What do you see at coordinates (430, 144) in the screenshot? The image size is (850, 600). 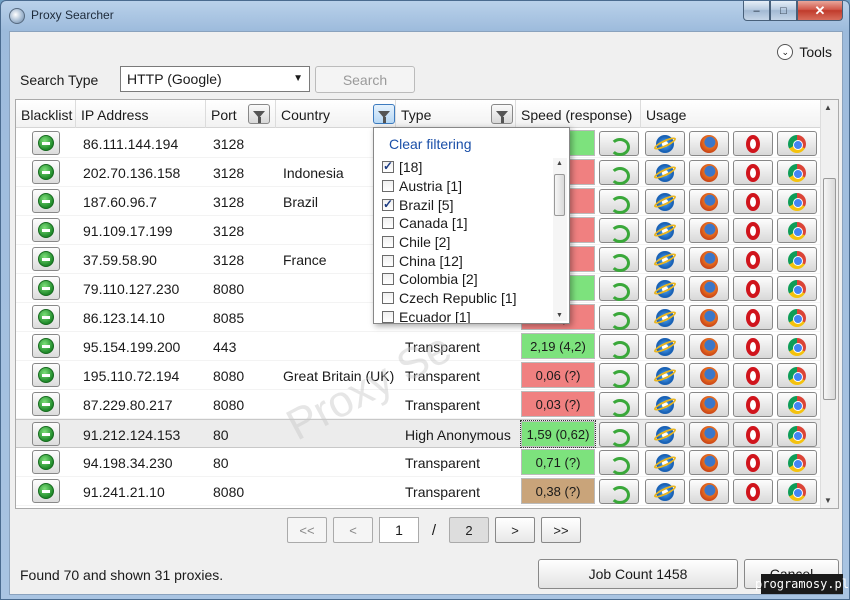 I see `clear-filtering-link: Clear filtering` at bounding box center [430, 144].